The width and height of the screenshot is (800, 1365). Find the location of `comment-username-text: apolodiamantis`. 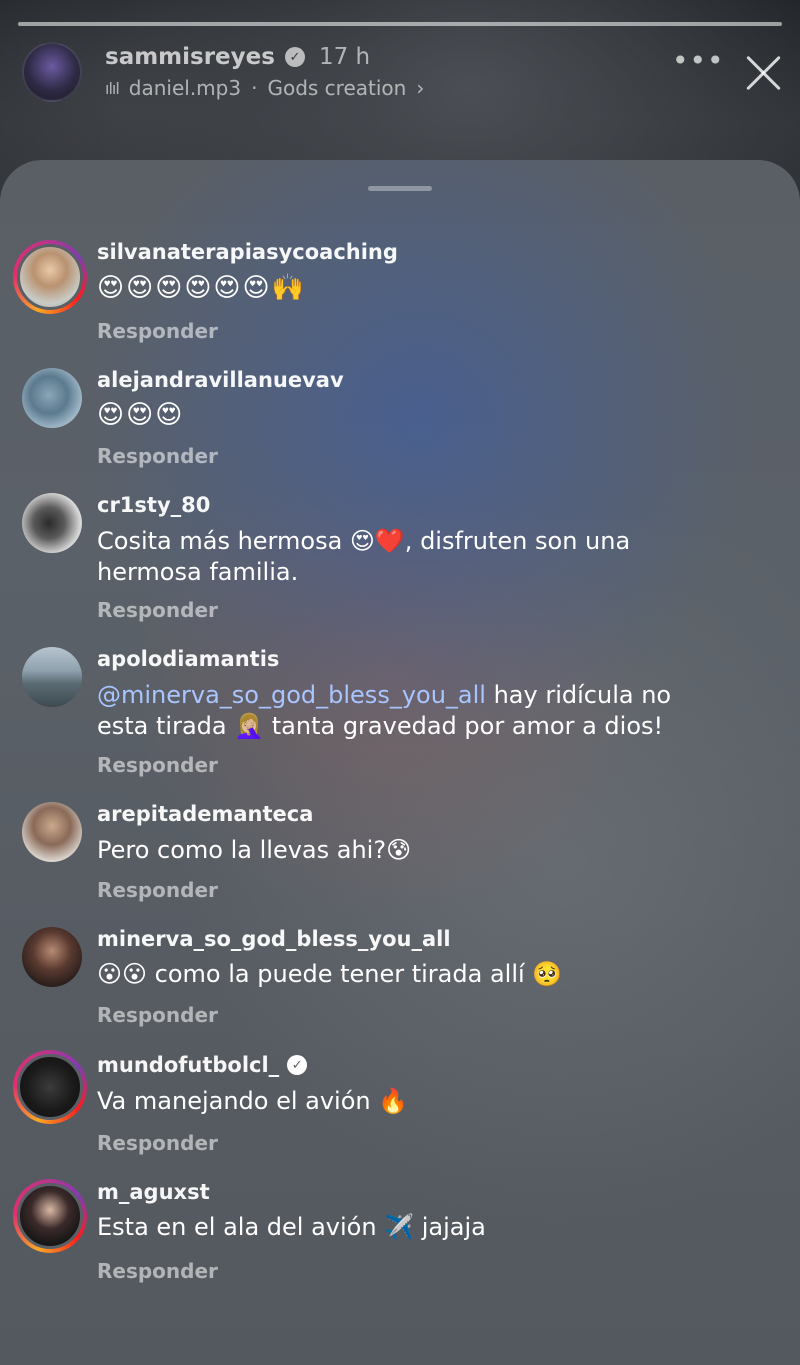

comment-username-text: apolodiamantis is located at coordinates (188, 659).